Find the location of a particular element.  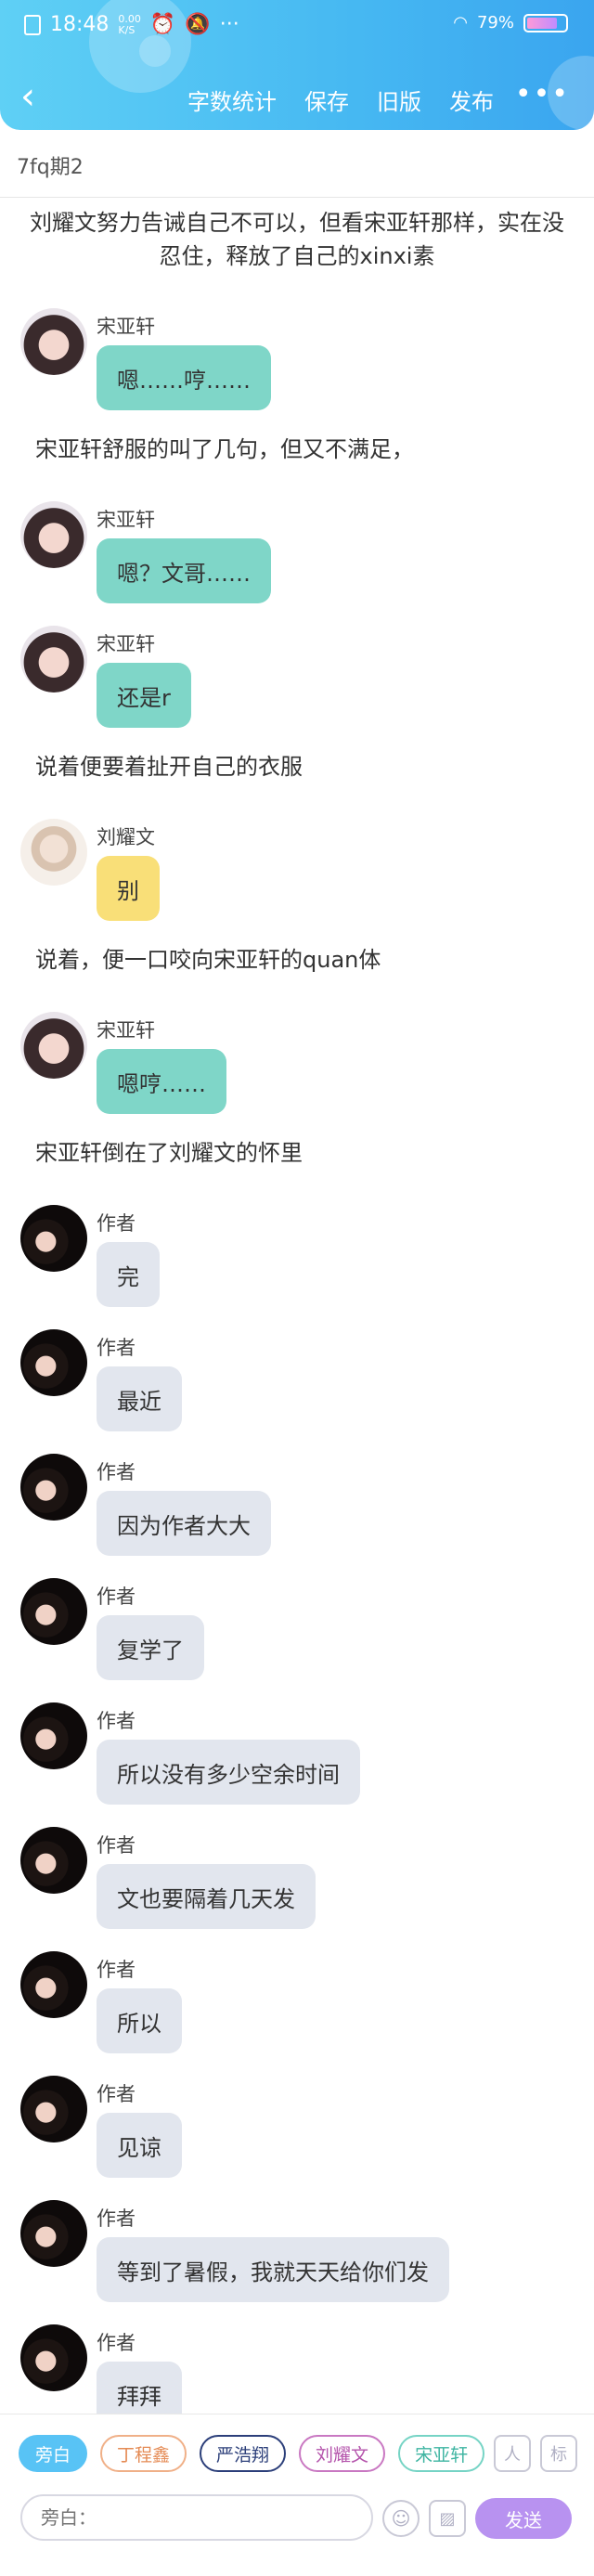

status-bar: 18:48 0.00 K/S ⏰ 🔕 ··· ◠ 79% is located at coordinates (297, 26).